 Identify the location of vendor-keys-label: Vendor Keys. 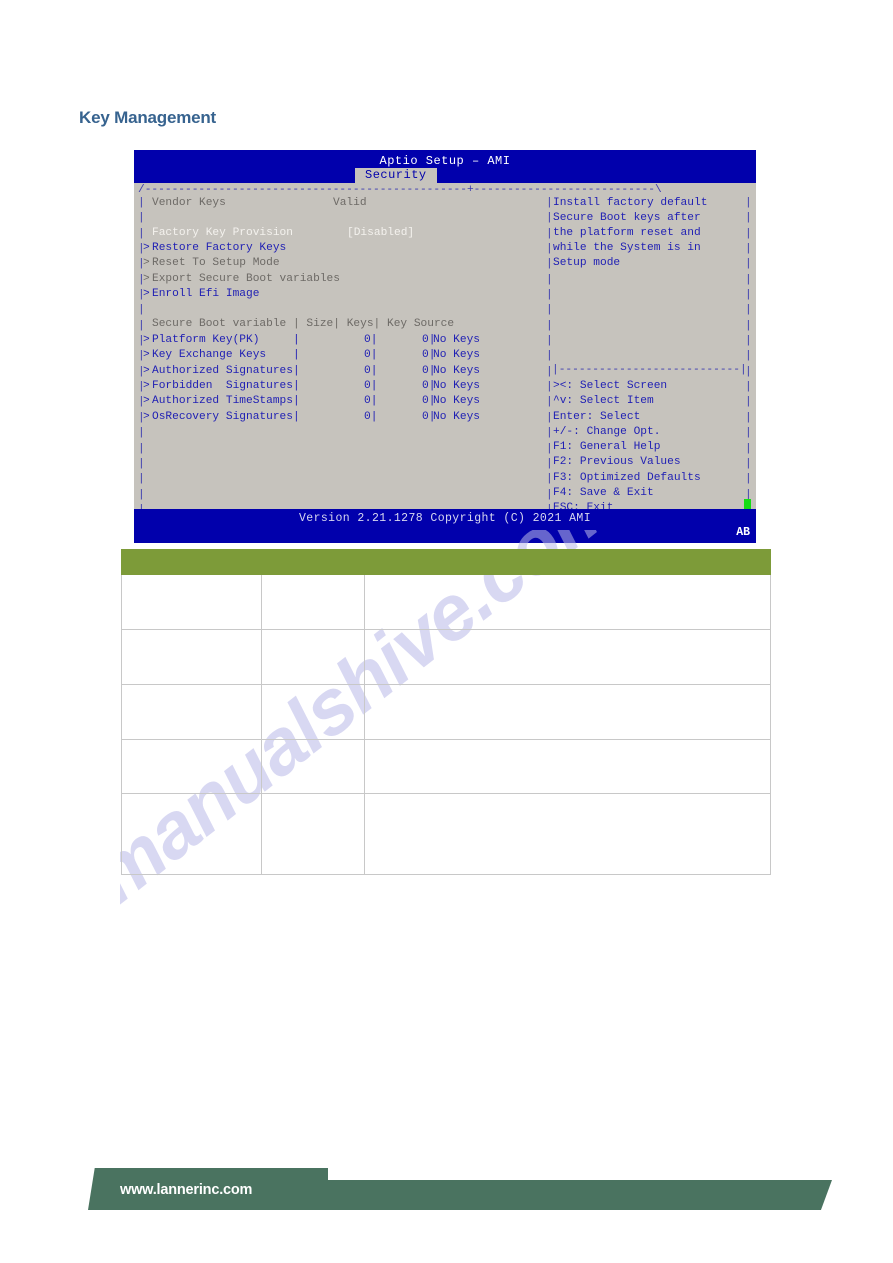
(189, 203).